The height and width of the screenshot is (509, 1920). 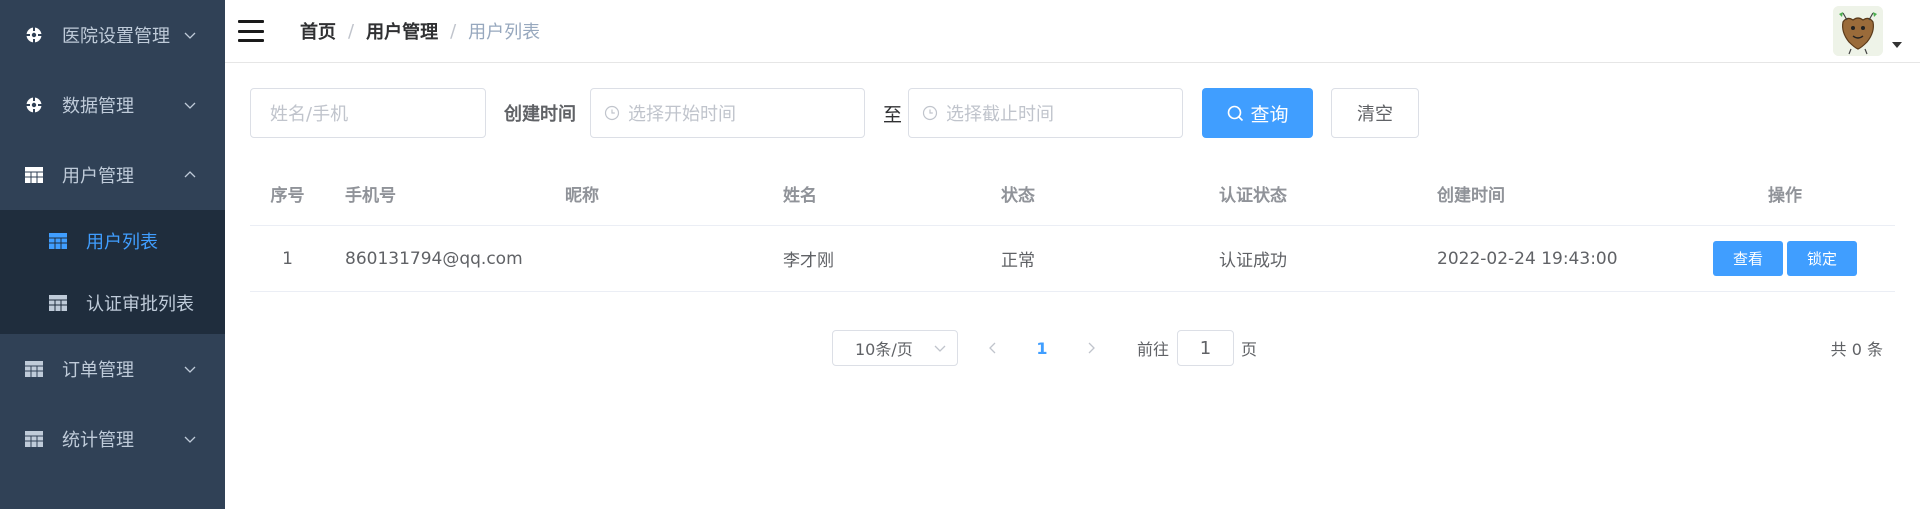 I want to click on sidebar-item-hospital-settings: 医院设置管理, so click(x=112, y=35).